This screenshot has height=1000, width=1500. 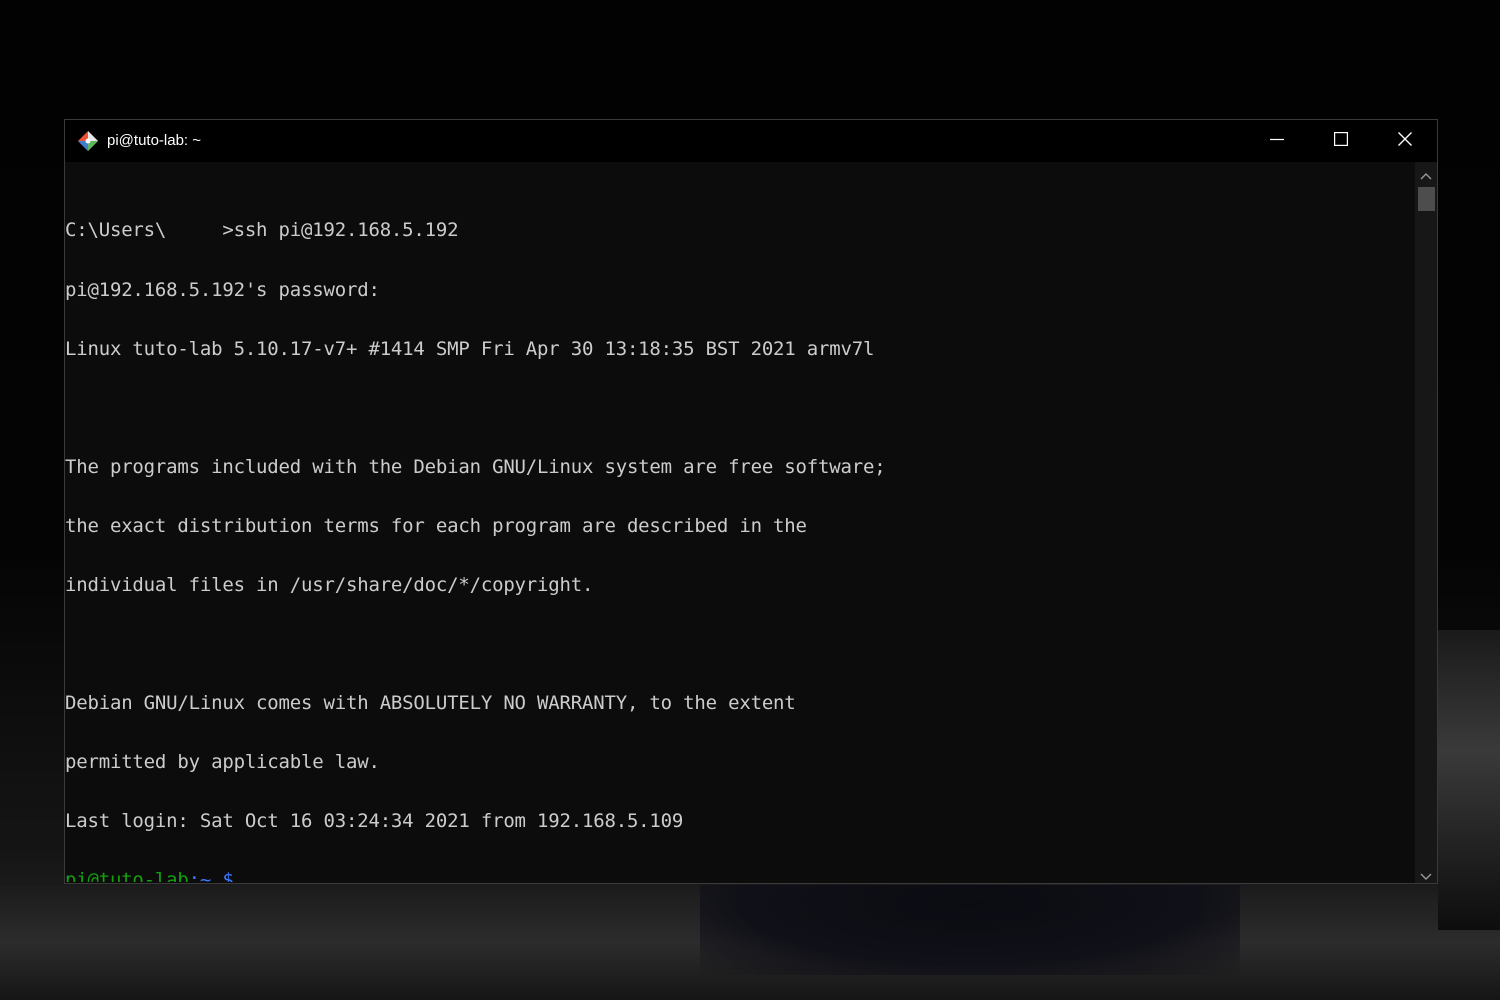 What do you see at coordinates (1469, 780) in the screenshot?
I see `background-object` at bounding box center [1469, 780].